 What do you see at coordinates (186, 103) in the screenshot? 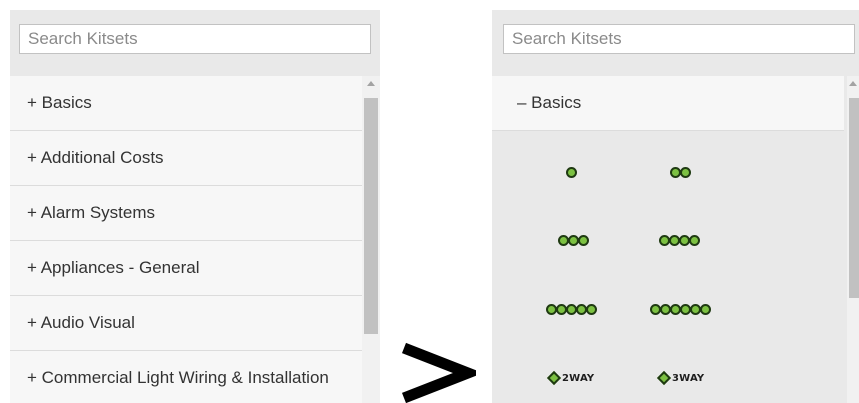
I see `kitset-category-basics: + Basics` at bounding box center [186, 103].